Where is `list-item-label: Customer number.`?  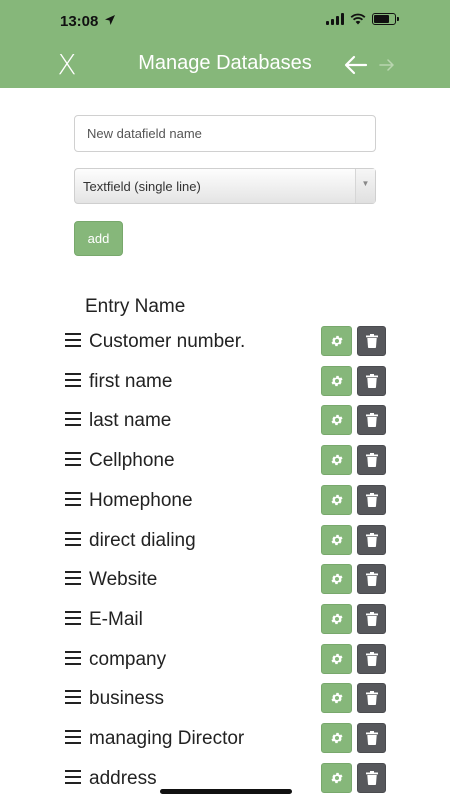 list-item-label: Customer number. is located at coordinates (167, 341).